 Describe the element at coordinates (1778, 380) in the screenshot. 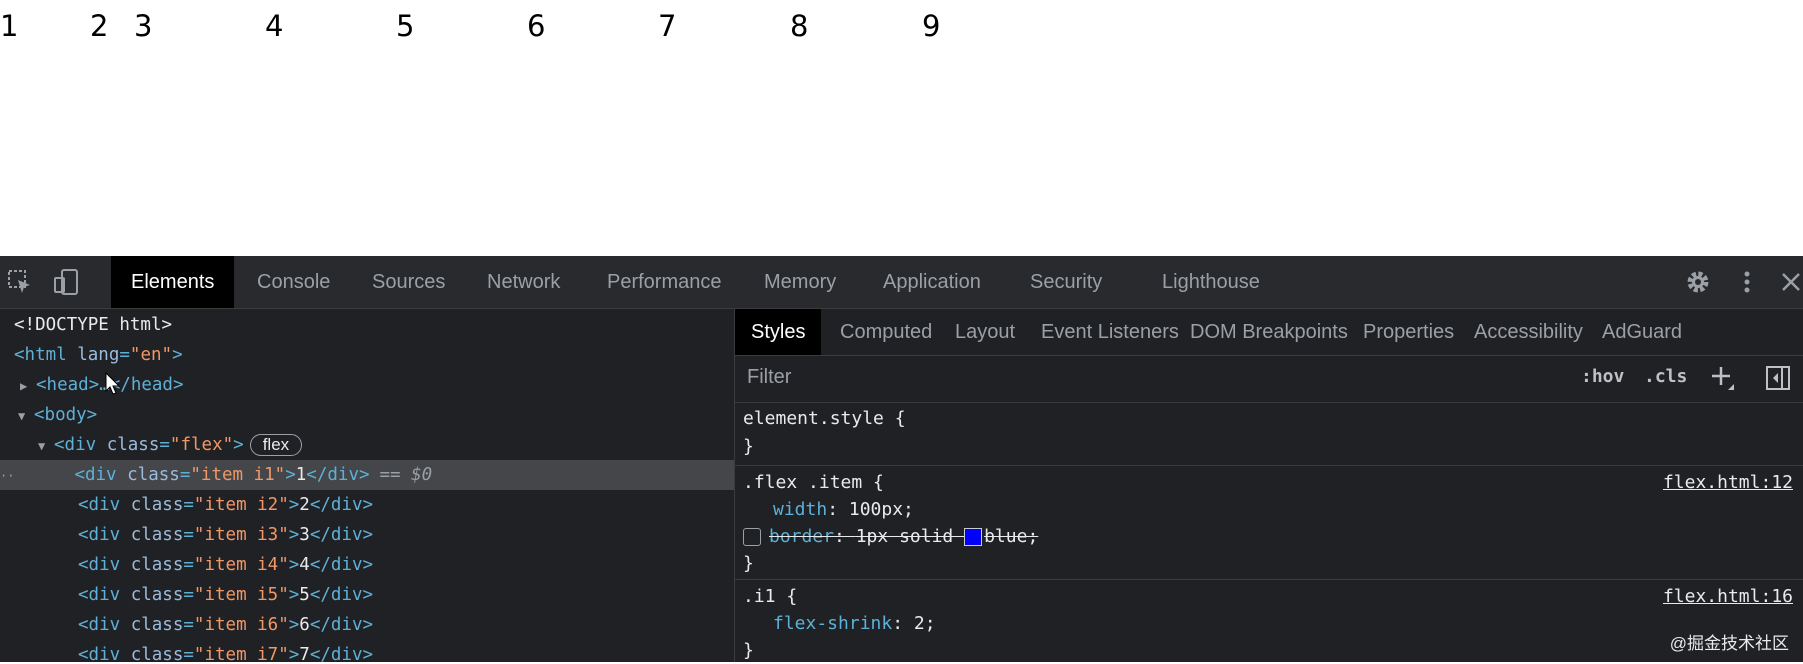

I see `toggle-sidebar-icon` at that location.